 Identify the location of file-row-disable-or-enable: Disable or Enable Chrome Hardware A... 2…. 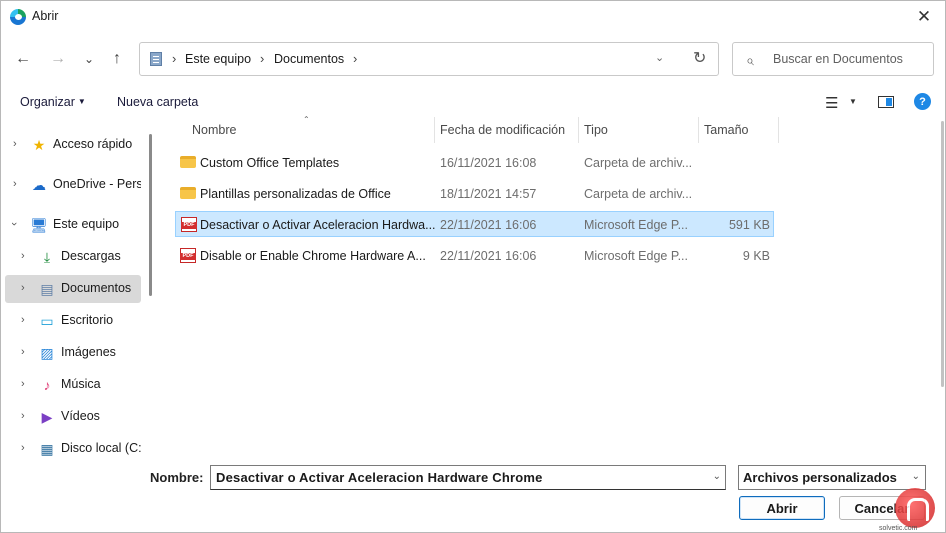
(474, 256).